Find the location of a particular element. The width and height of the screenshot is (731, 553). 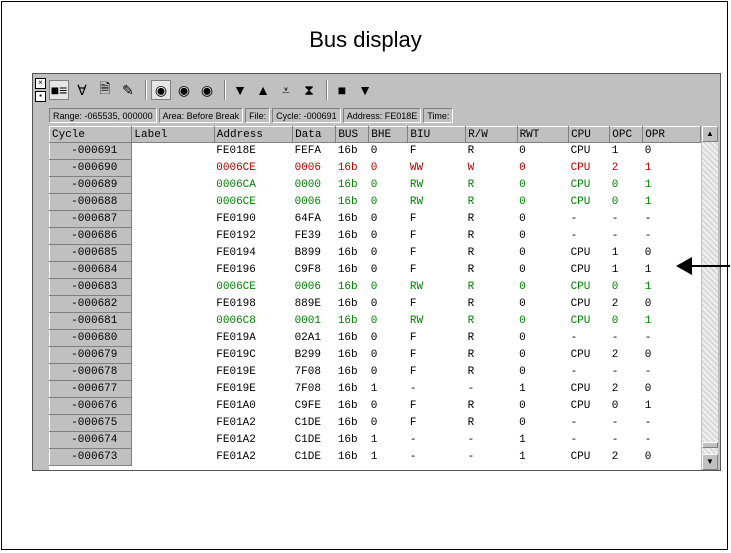

scroll-up-icon: ▲ is located at coordinates (710, 134).